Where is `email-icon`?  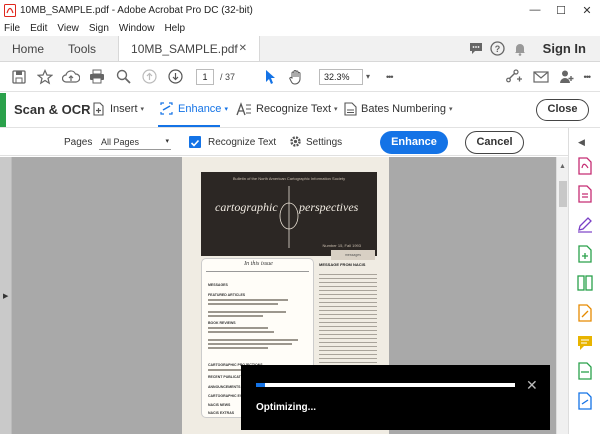
email-icon is located at coordinates (541, 77).